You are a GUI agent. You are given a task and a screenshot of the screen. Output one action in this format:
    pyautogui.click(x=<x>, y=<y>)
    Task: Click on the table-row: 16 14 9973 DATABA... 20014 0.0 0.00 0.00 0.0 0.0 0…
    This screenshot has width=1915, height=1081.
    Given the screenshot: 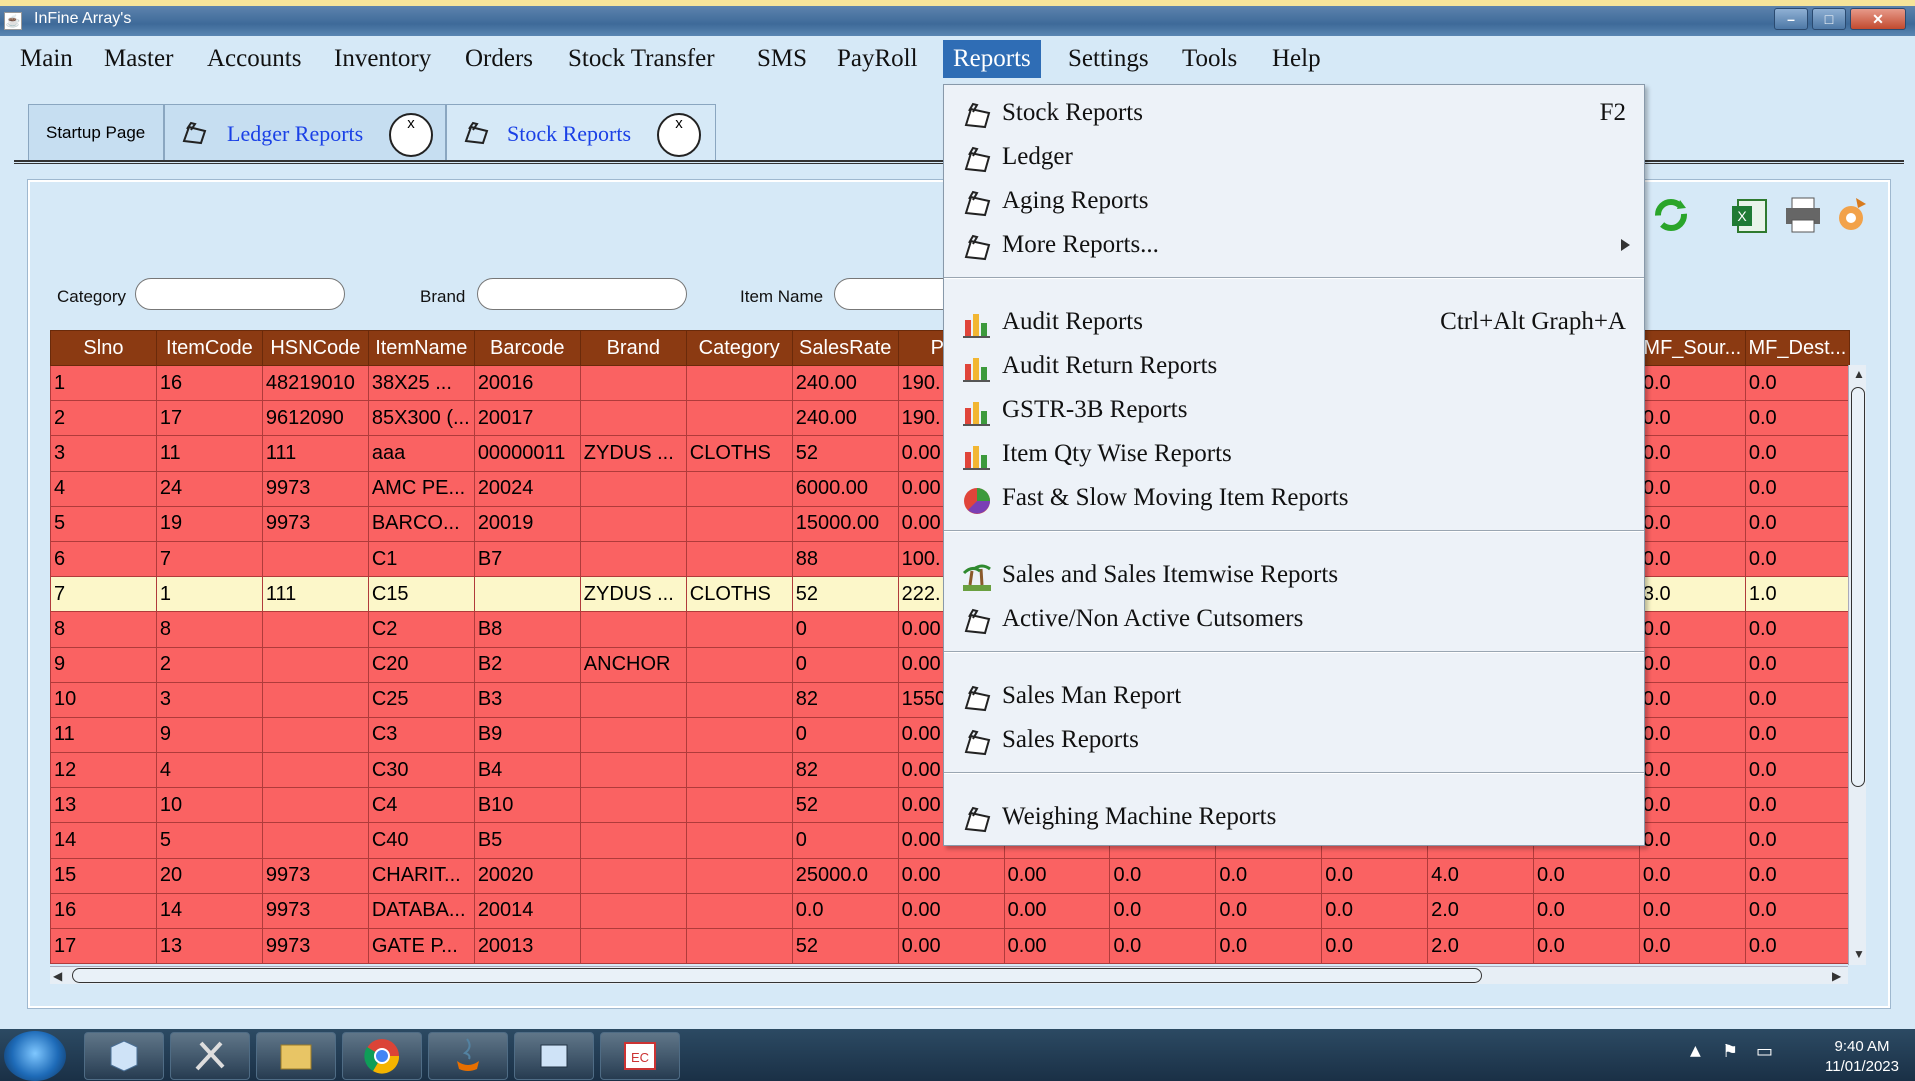 What is the action you would take?
    pyautogui.click(x=950, y=911)
    